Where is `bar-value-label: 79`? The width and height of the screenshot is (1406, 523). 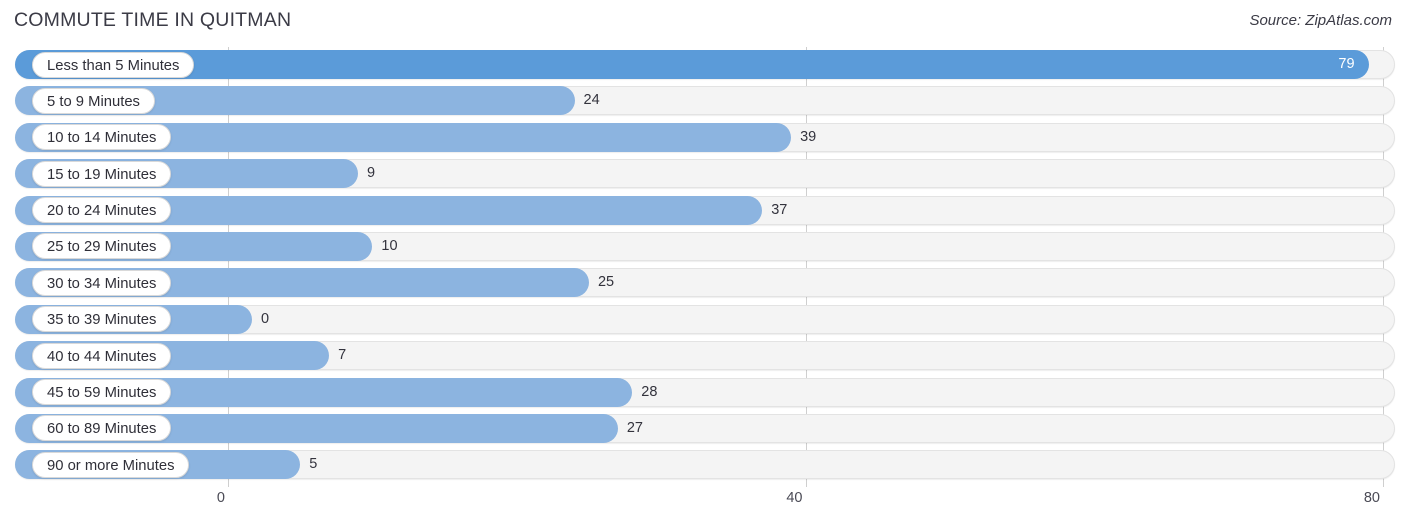 bar-value-label: 79 is located at coordinates (1346, 64).